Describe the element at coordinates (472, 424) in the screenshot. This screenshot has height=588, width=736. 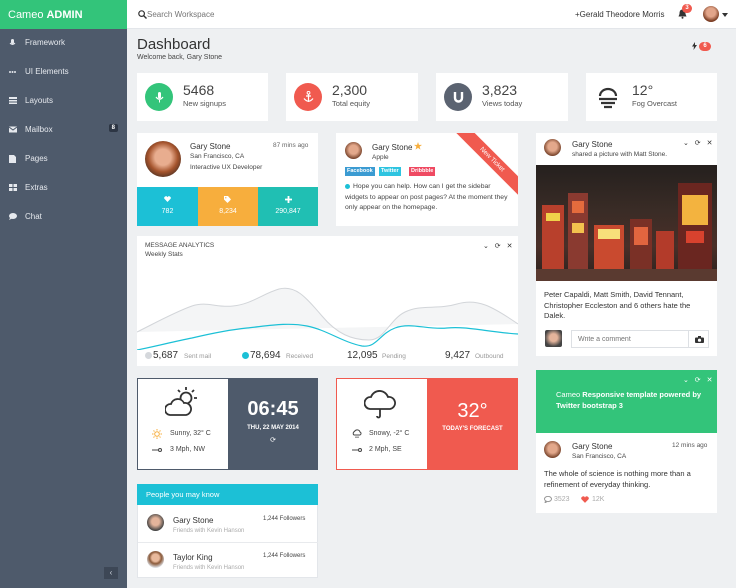
I see `forecast-panel: 32° TODAY'S FORECAST` at that location.